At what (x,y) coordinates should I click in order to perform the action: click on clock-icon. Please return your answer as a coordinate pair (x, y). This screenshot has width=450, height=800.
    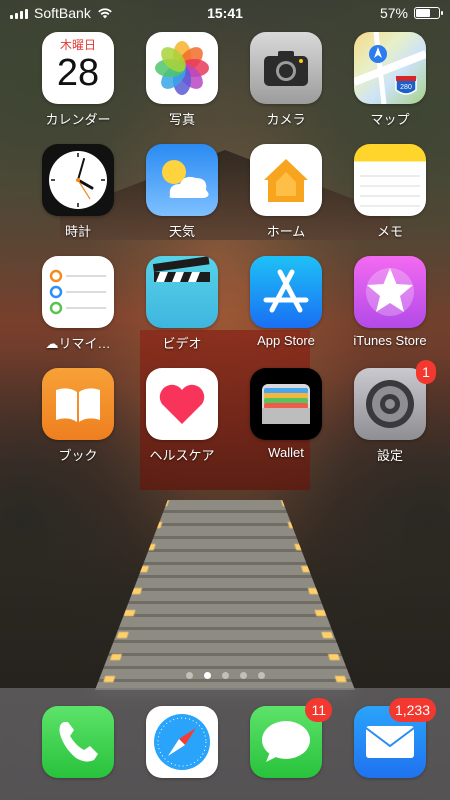
    Looking at the image, I should click on (78, 180).